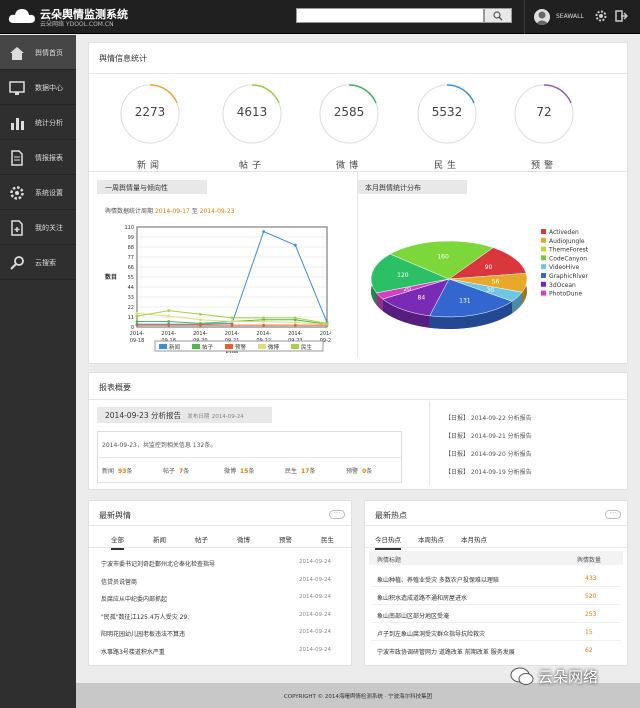  I want to click on legend-label: AudioJungle, so click(567, 241).